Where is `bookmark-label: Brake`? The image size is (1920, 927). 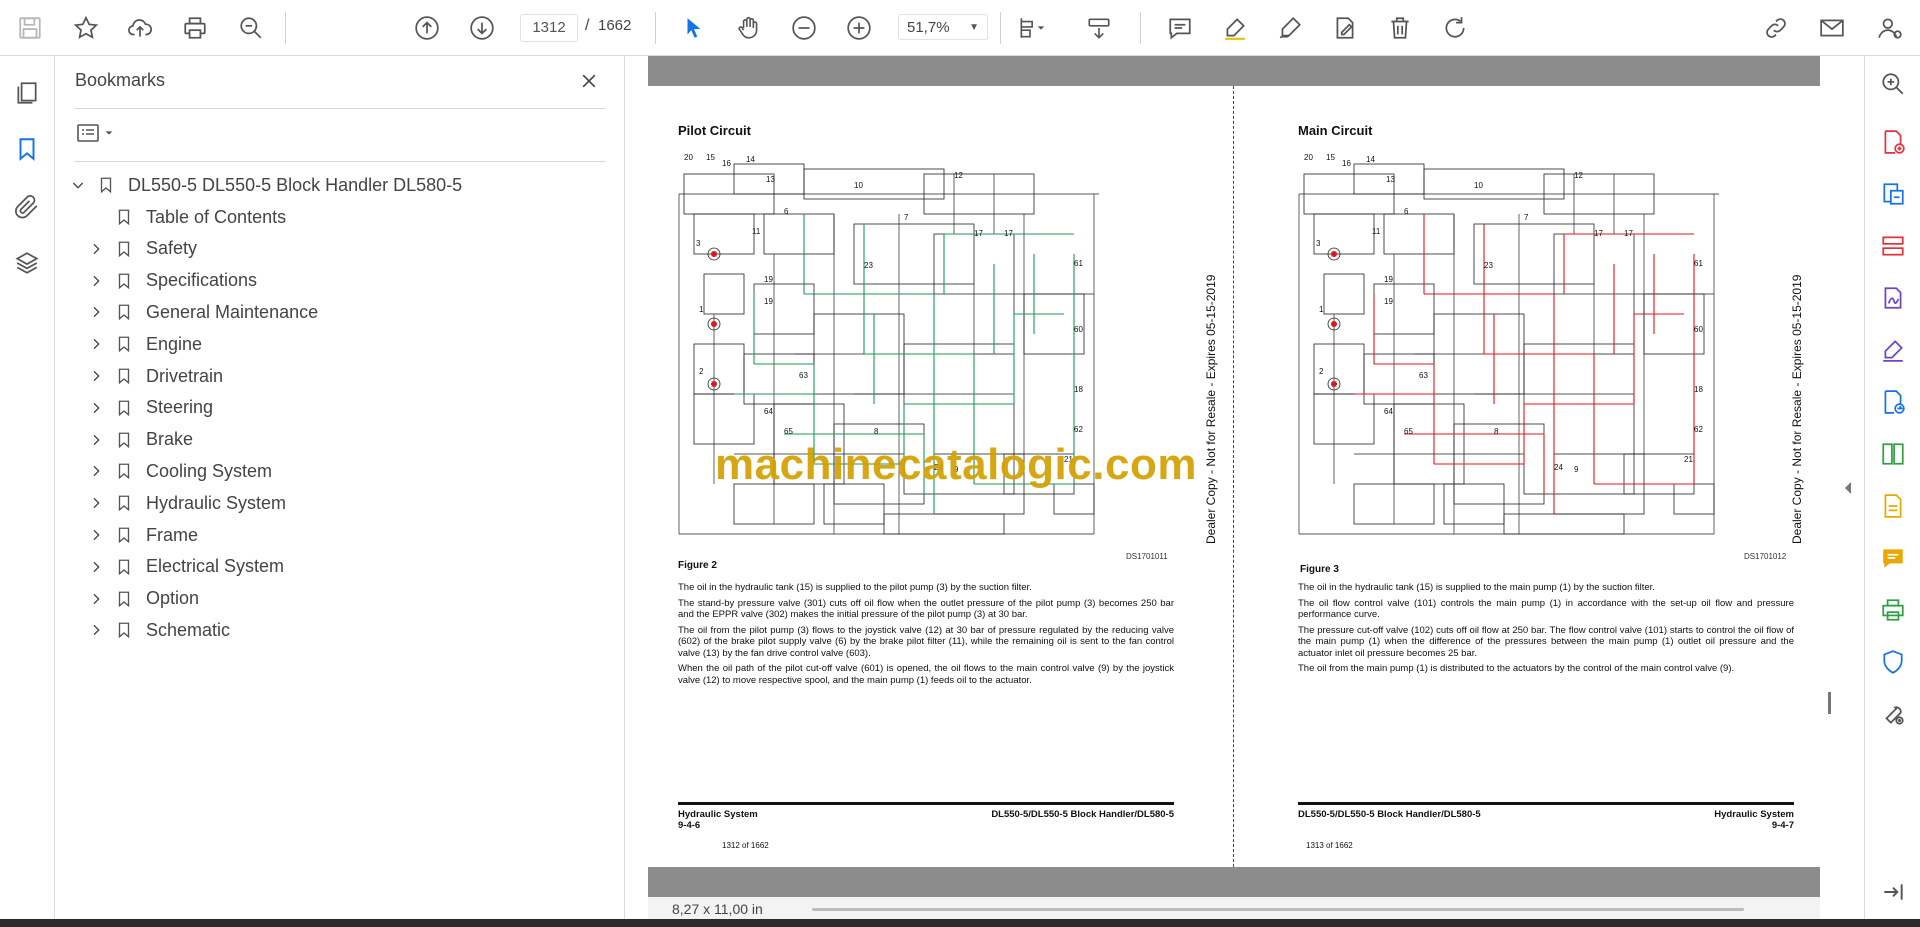
bookmark-label: Brake is located at coordinates (170, 439).